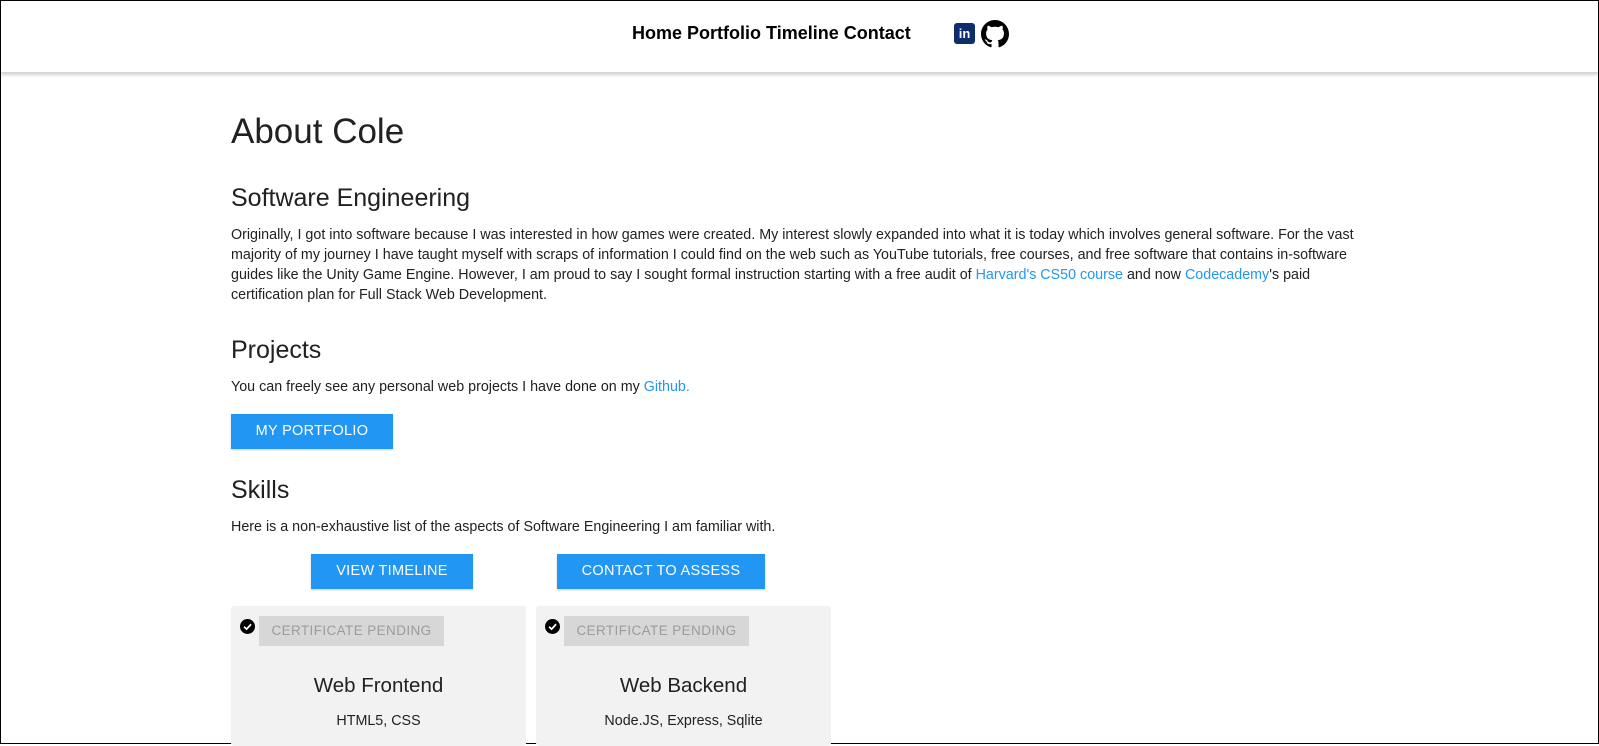 Image resolution: width=1599 pixels, height=746 pixels. Describe the element at coordinates (1049, 275) in the screenshot. I see `cs50-link: Harvard's CS50 course` at that location.